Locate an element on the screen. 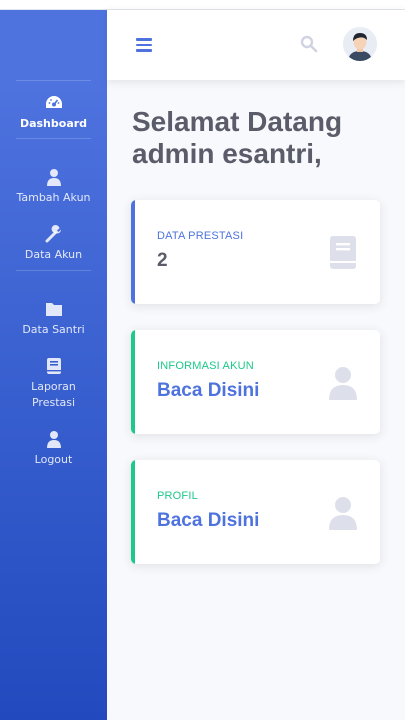 The height and width of the screenshot is (720, 405). card-title: PROFIL is located at coordinates (177, 496).